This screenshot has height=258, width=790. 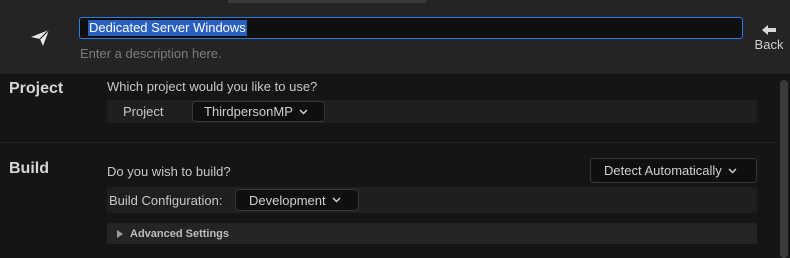 I want to click on build-config-value: Development, so click(x=287, y=200).